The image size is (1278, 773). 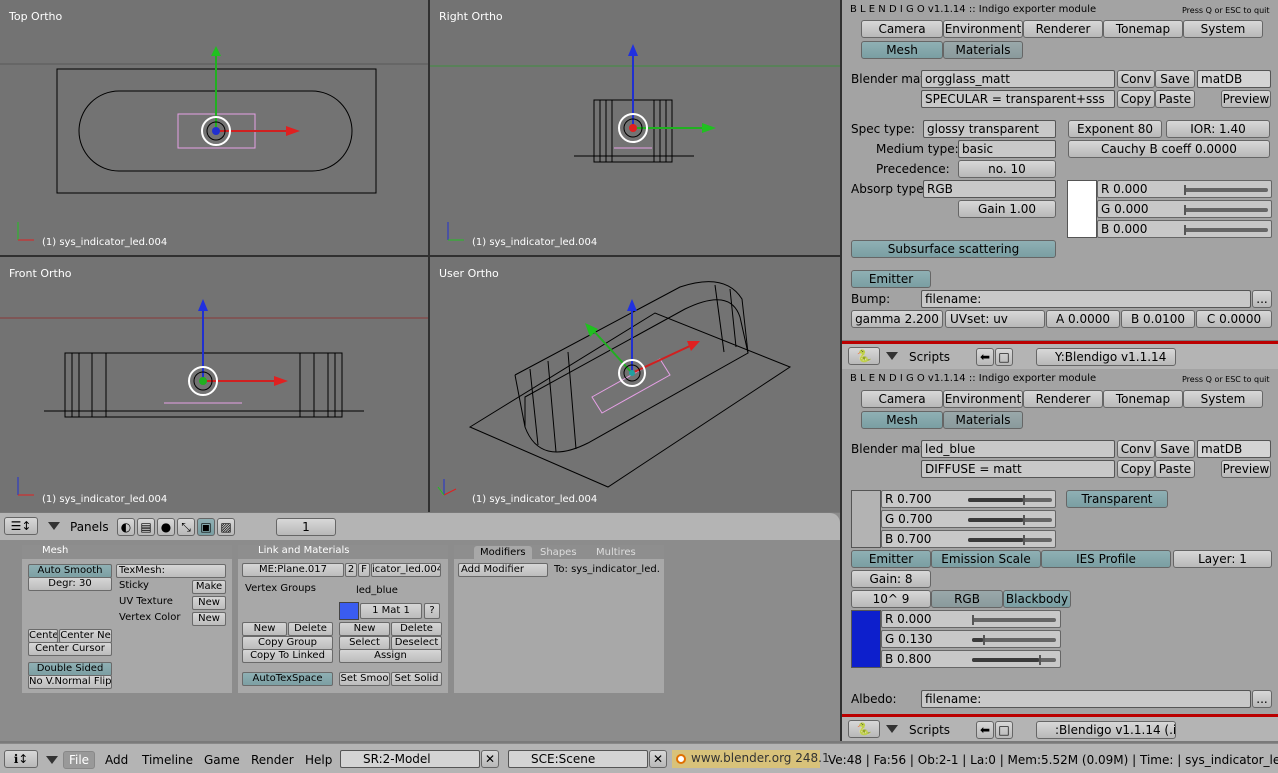 I want to click on b-coef-field: B 0.0100, so click(x=1158, y=319).